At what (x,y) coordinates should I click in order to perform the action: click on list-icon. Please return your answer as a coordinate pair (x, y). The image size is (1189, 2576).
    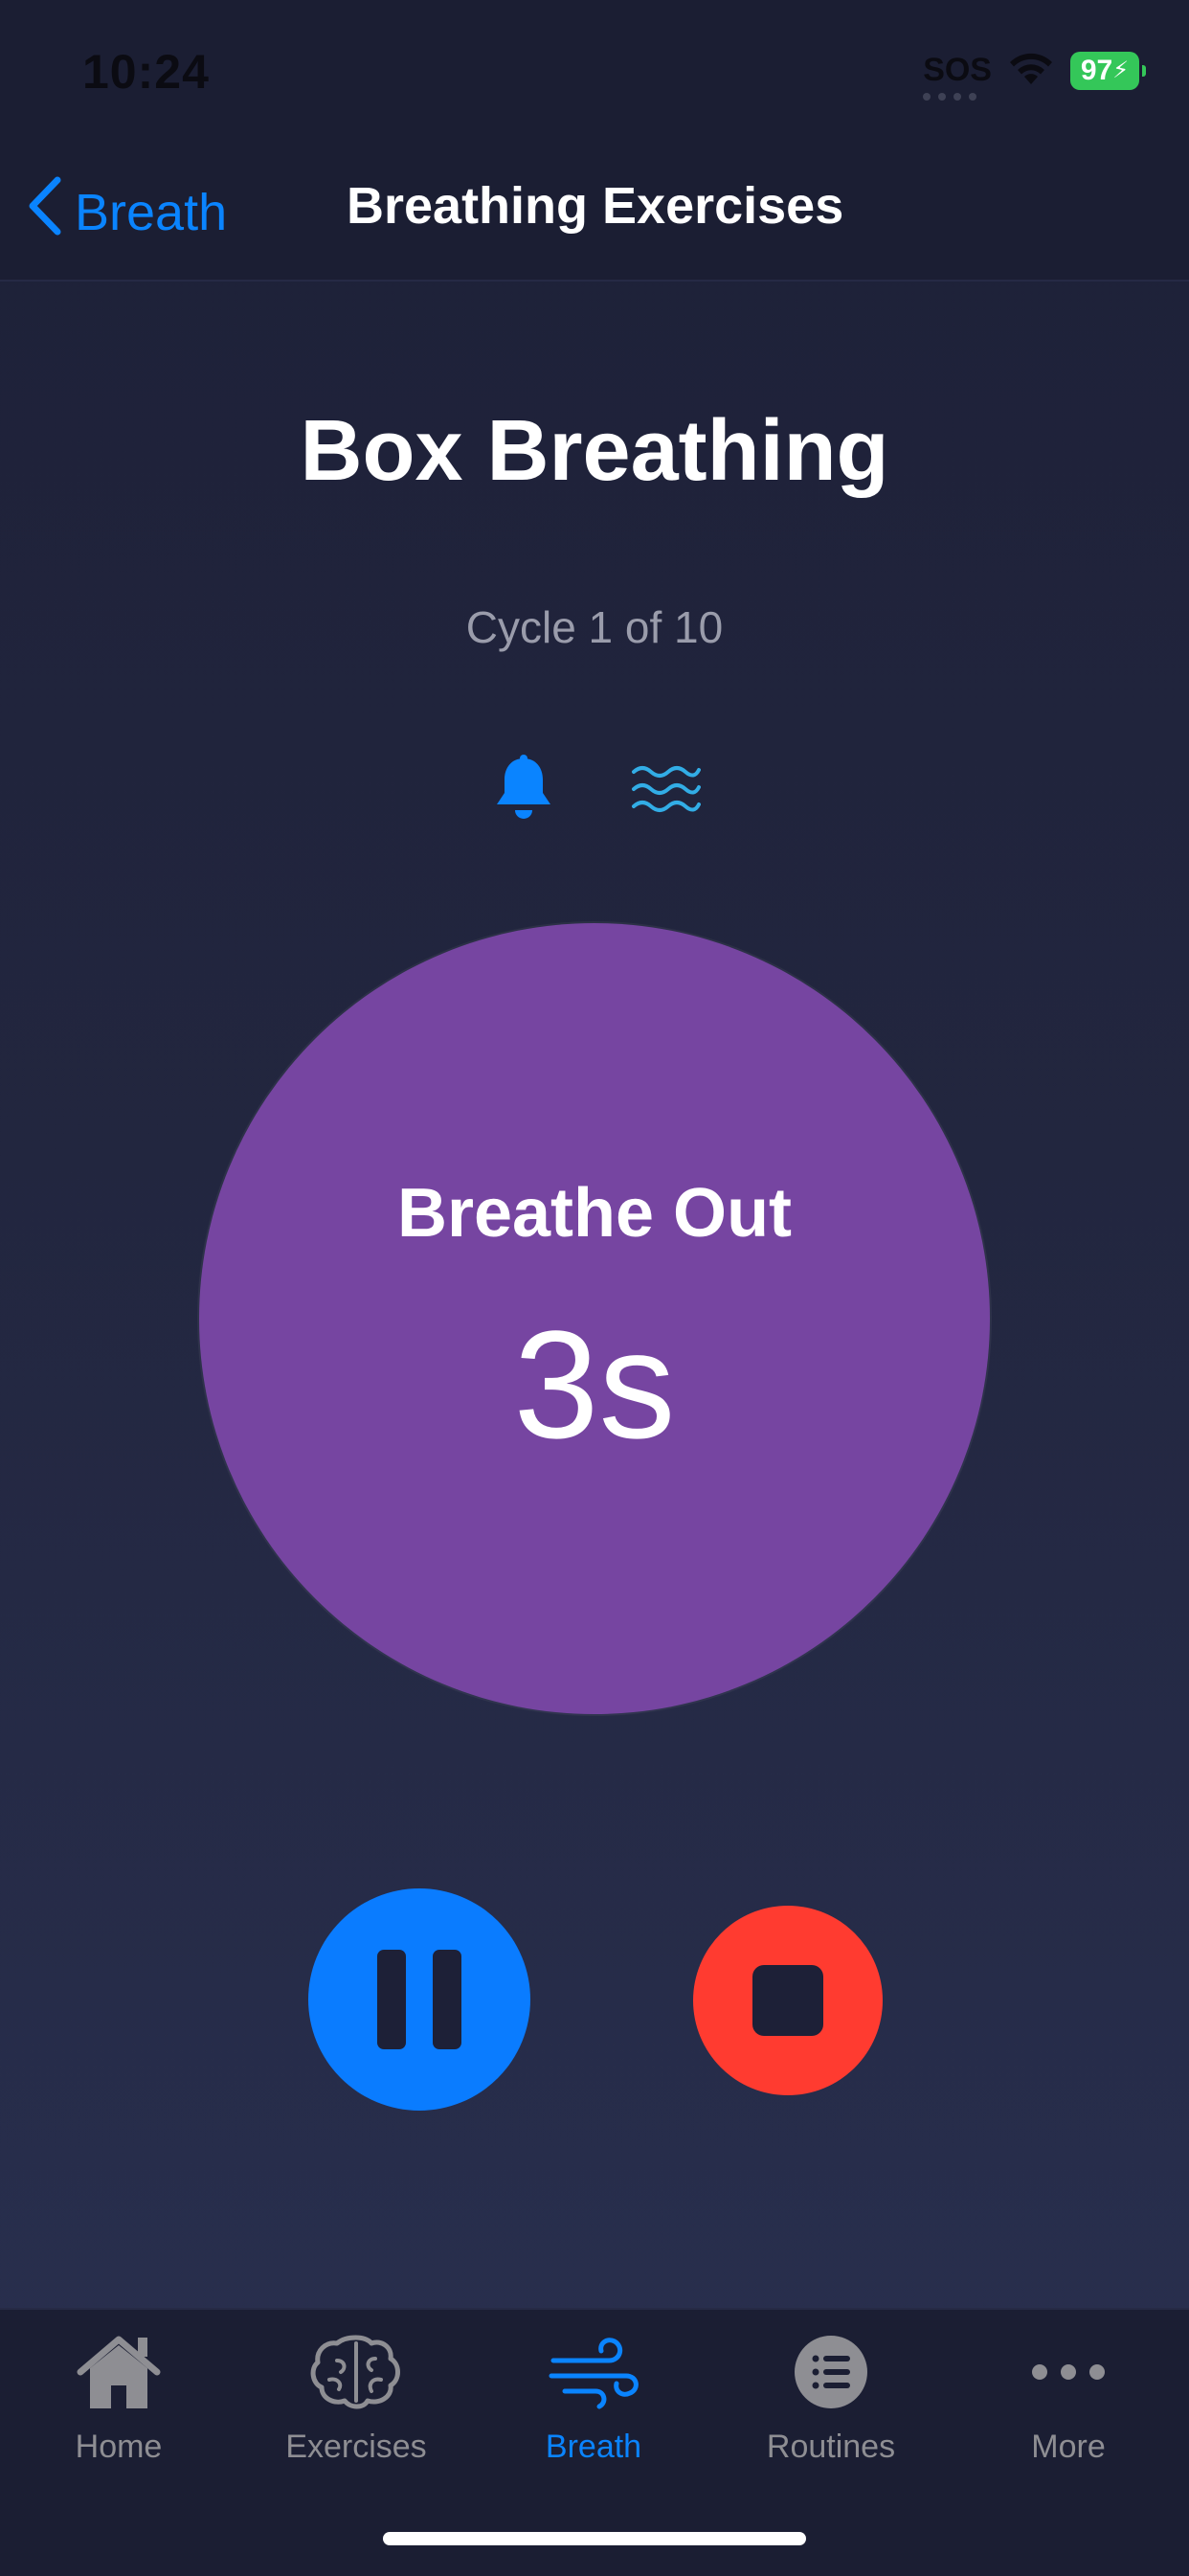
    Looking at the image, I should click on (831, 2372).